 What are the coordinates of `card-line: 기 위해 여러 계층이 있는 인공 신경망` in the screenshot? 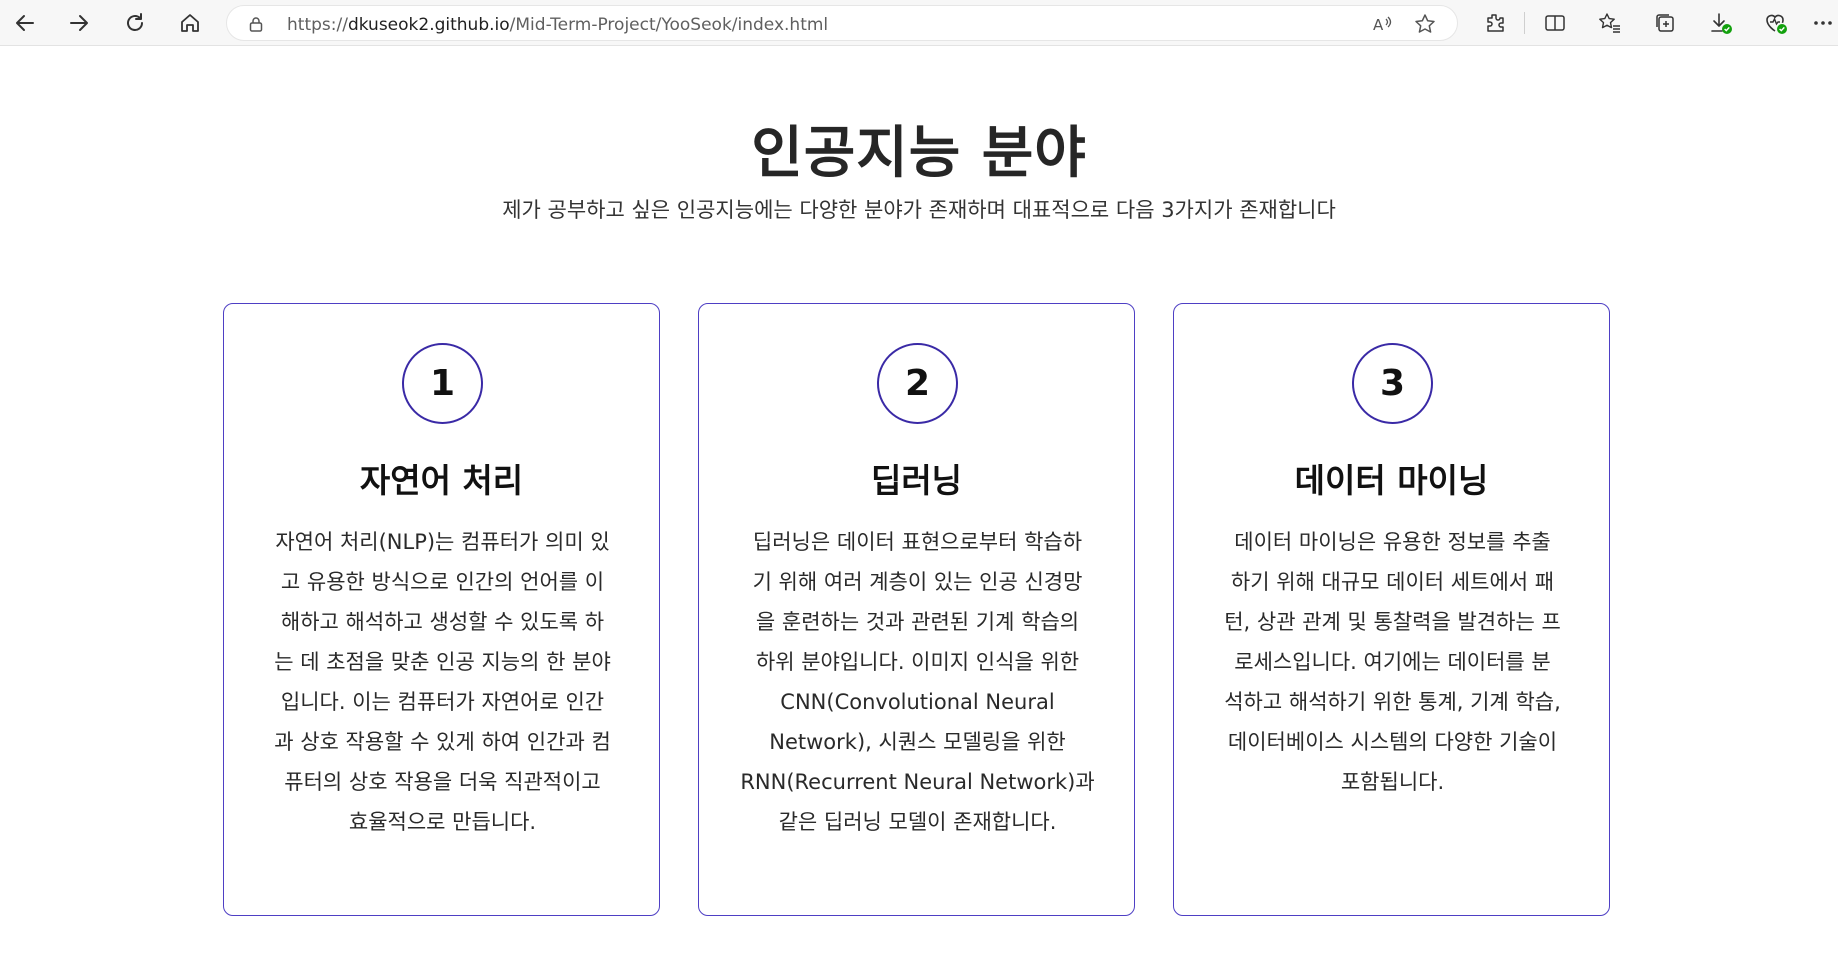 It's located at (917, 582).